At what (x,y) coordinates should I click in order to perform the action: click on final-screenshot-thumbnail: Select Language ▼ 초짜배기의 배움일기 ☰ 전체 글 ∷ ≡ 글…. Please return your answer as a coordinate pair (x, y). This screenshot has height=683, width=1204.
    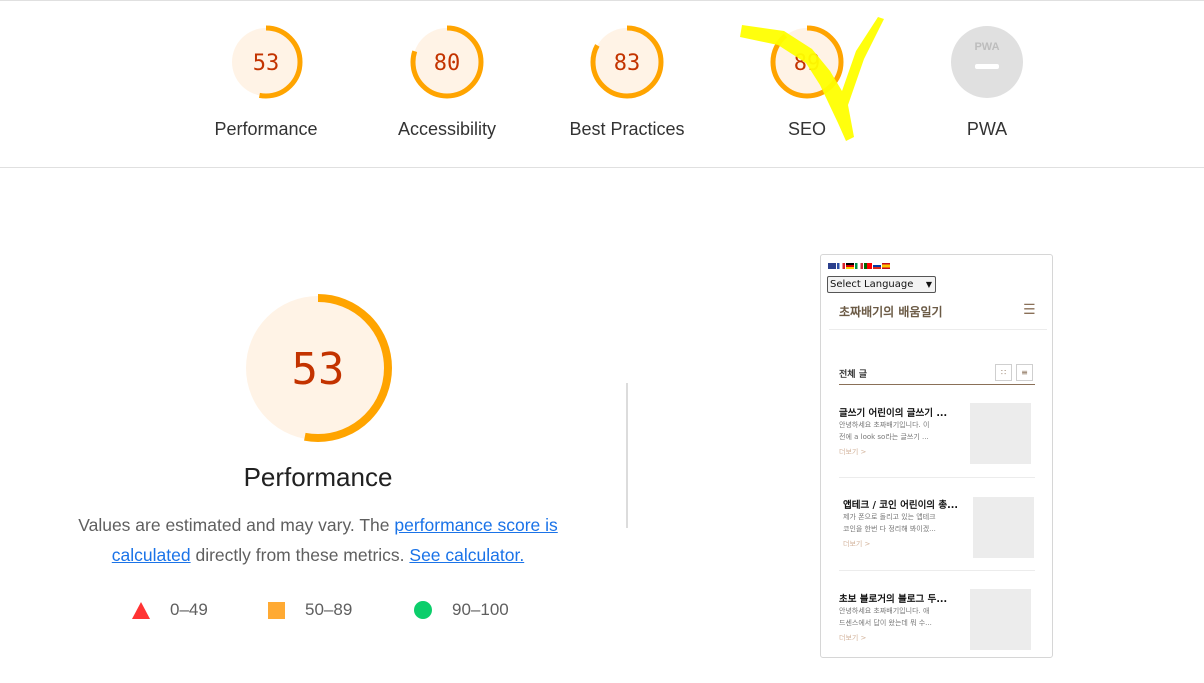
    Looking at the image, I should click on (936, 456).